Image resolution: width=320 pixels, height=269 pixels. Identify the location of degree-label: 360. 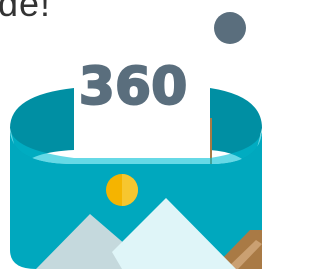
(133, 87).